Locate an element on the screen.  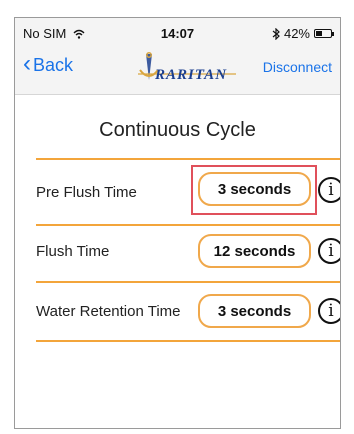
status-right: 42% is located at coordinates (303, 33).